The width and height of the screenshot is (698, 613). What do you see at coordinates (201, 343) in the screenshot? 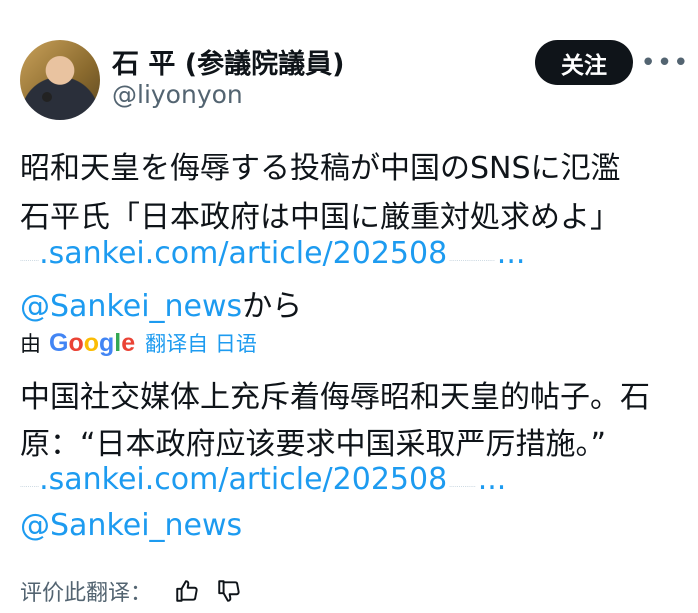
I see `translated-from-label: 翻译自 日语` at bounding box center [201, 343].